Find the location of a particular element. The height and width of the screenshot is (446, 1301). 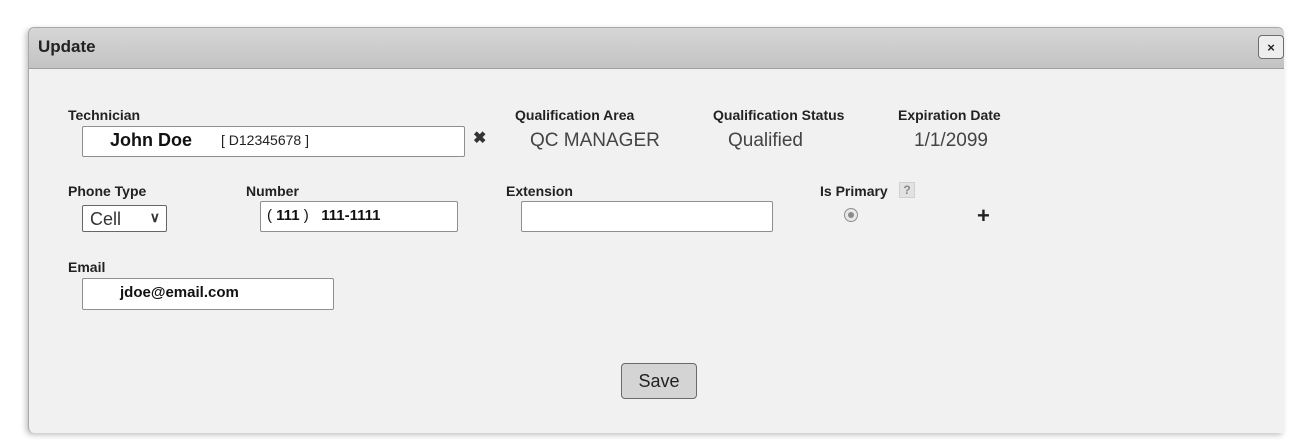

help-icon: ? is located at coordinates (907, 190).